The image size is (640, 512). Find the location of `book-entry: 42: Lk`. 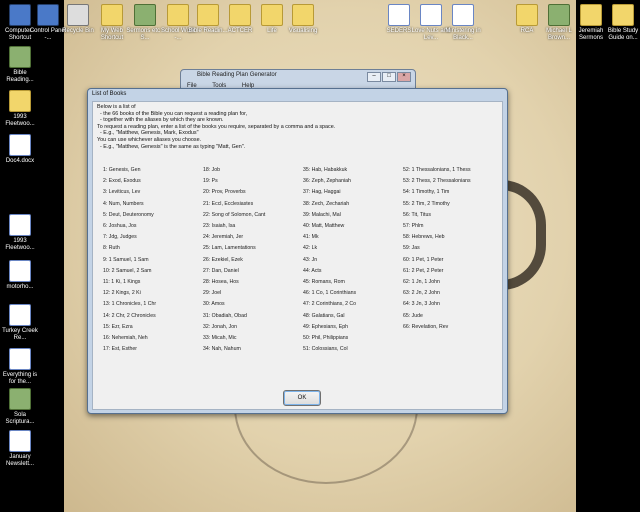

book-entry: 42: Lk is located at coordinates (310, 248).